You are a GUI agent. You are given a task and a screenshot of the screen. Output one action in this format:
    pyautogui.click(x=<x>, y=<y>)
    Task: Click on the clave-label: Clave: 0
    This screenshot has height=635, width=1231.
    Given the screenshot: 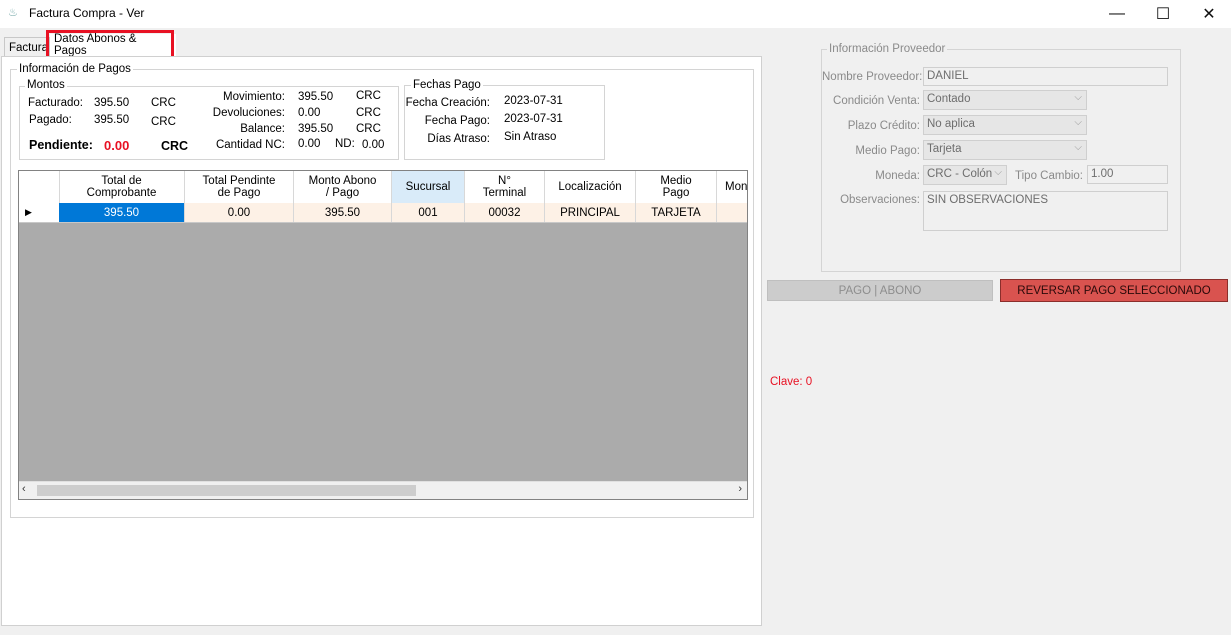 What is the action you would take?
    pyautogui.click(x=791, y=382)
    